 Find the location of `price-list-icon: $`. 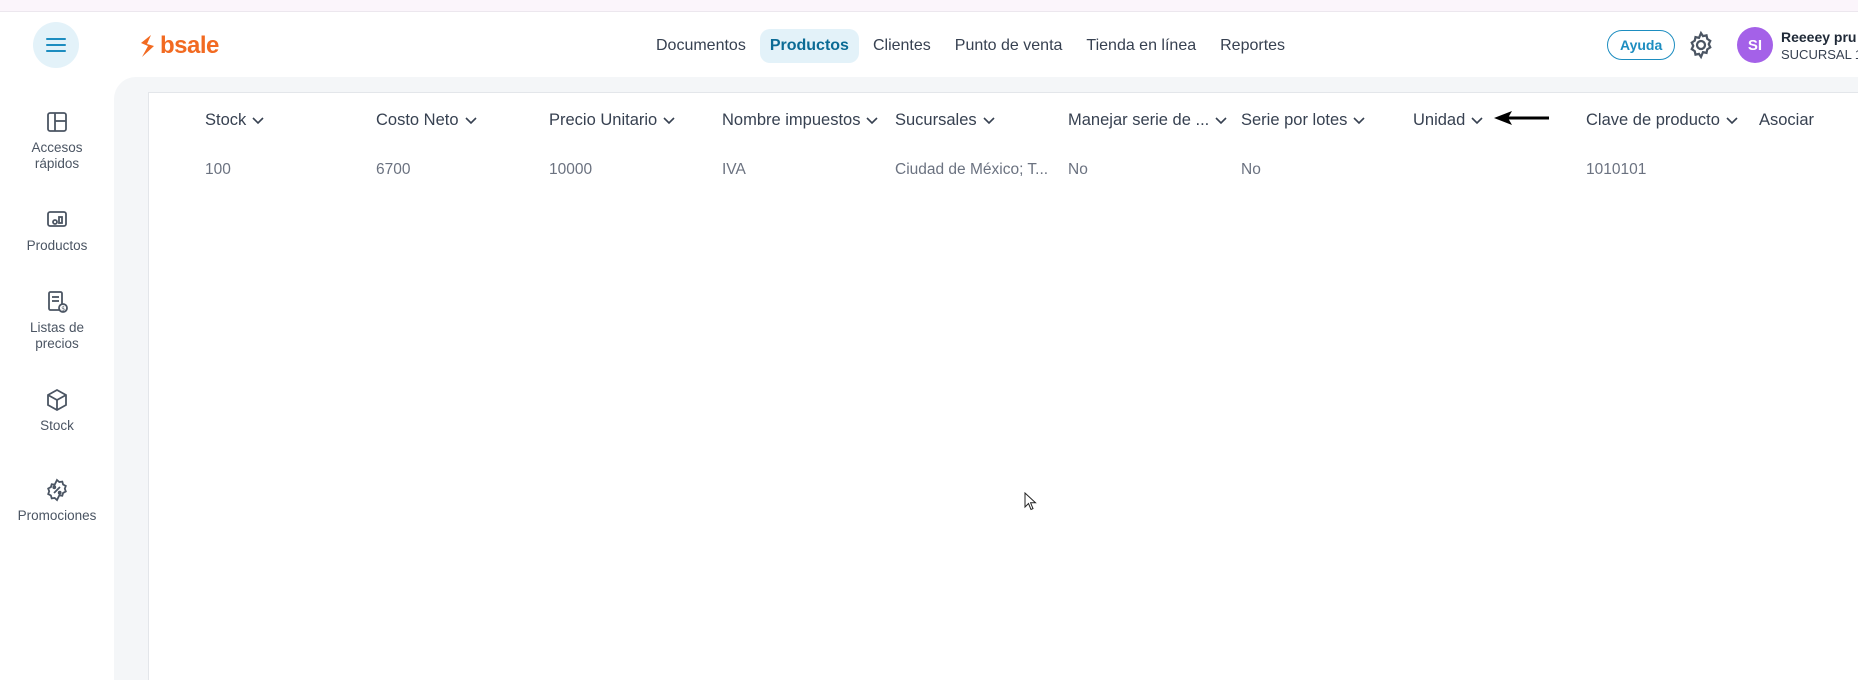

price-list-icon: $ is located at coordinates (58, 302).